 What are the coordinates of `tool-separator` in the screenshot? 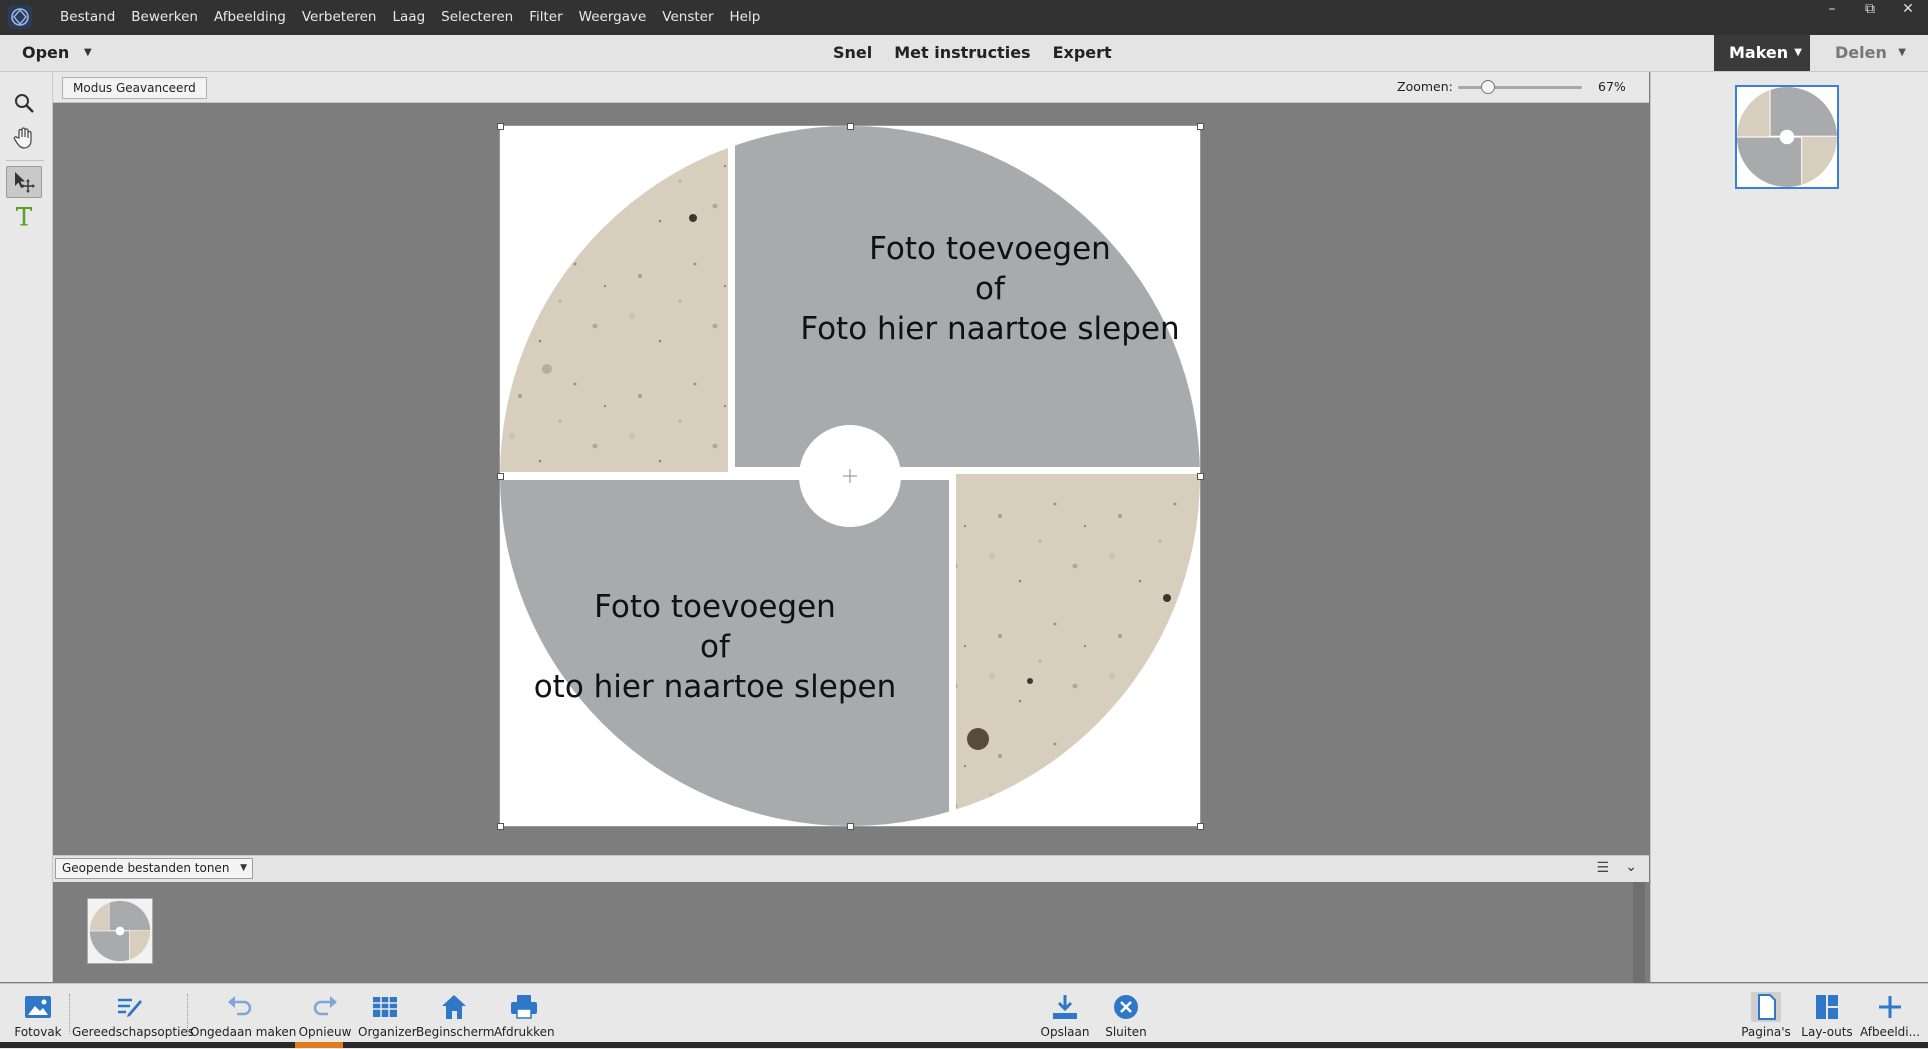 It's located at (25, 160).